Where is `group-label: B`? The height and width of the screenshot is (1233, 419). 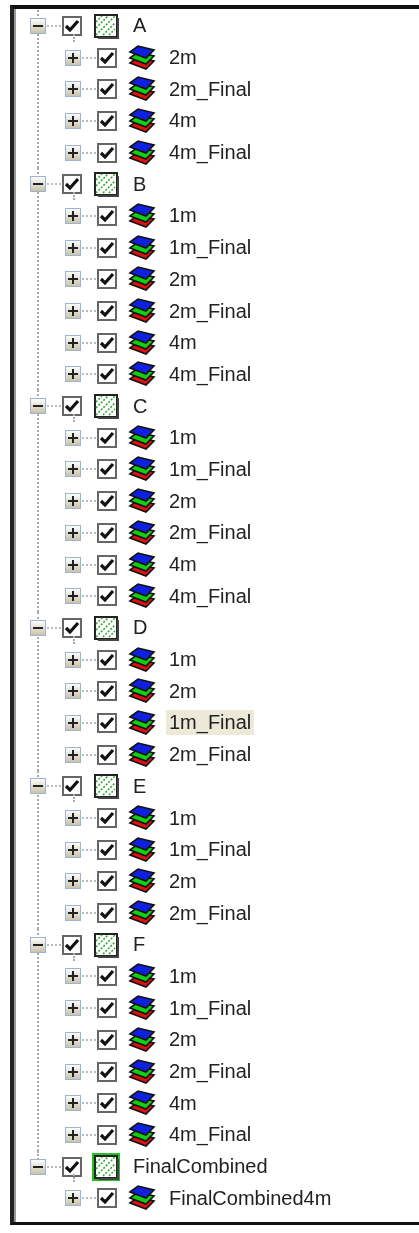 group-label: B is located at coordinates (140, 184).